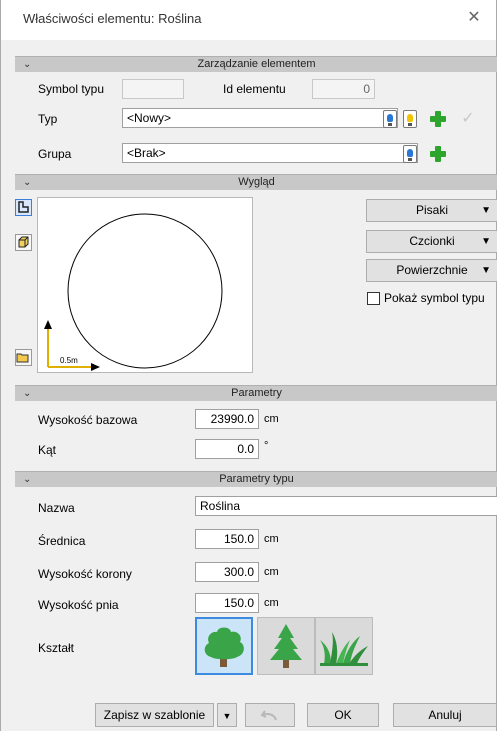 Image resolution: width=497 pixels, height=731 pixels. Describe the element at coordinates (445, 715) in the screenshot. I see `cancel-button: Anuluj` at that location.